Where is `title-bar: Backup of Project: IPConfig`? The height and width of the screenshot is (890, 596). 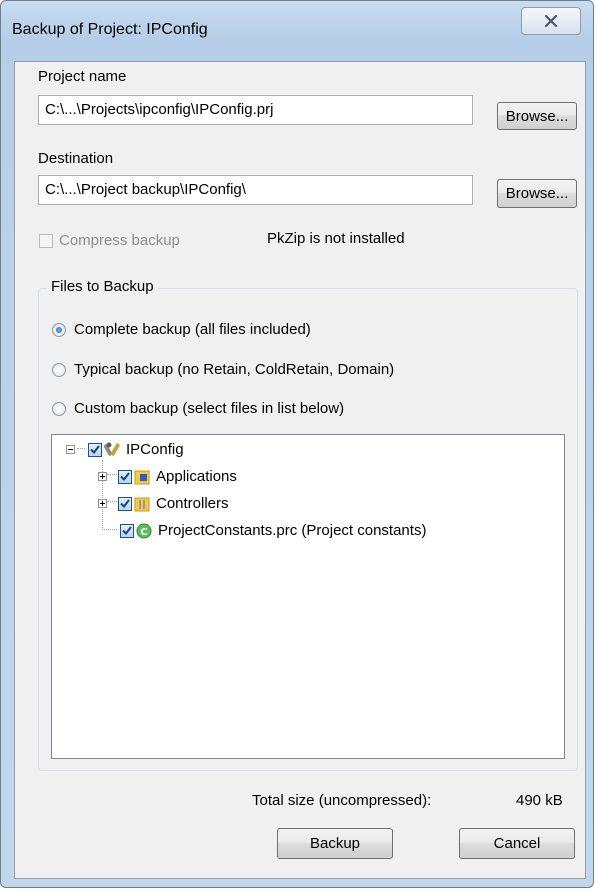 title-bar: Backup of Project: IPConfig is located at coordinates (298, 31).